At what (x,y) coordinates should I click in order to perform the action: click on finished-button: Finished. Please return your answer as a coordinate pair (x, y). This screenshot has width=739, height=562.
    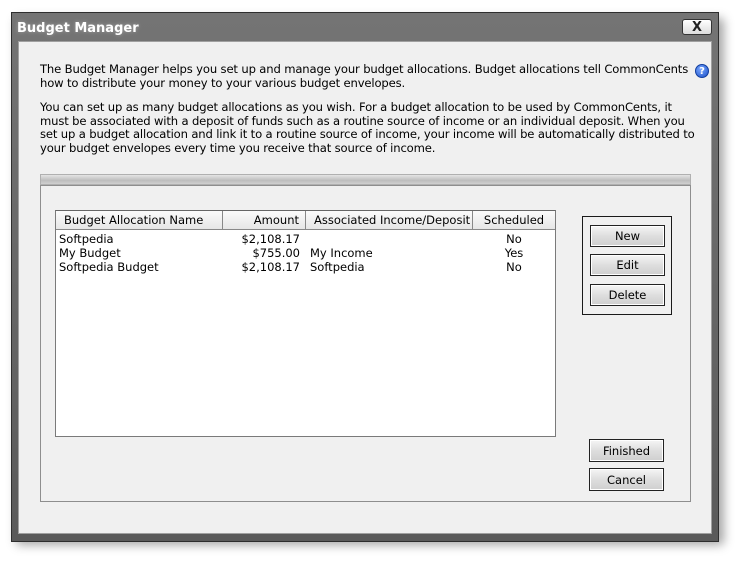
    Looking at the image, I should click on (626, 450).